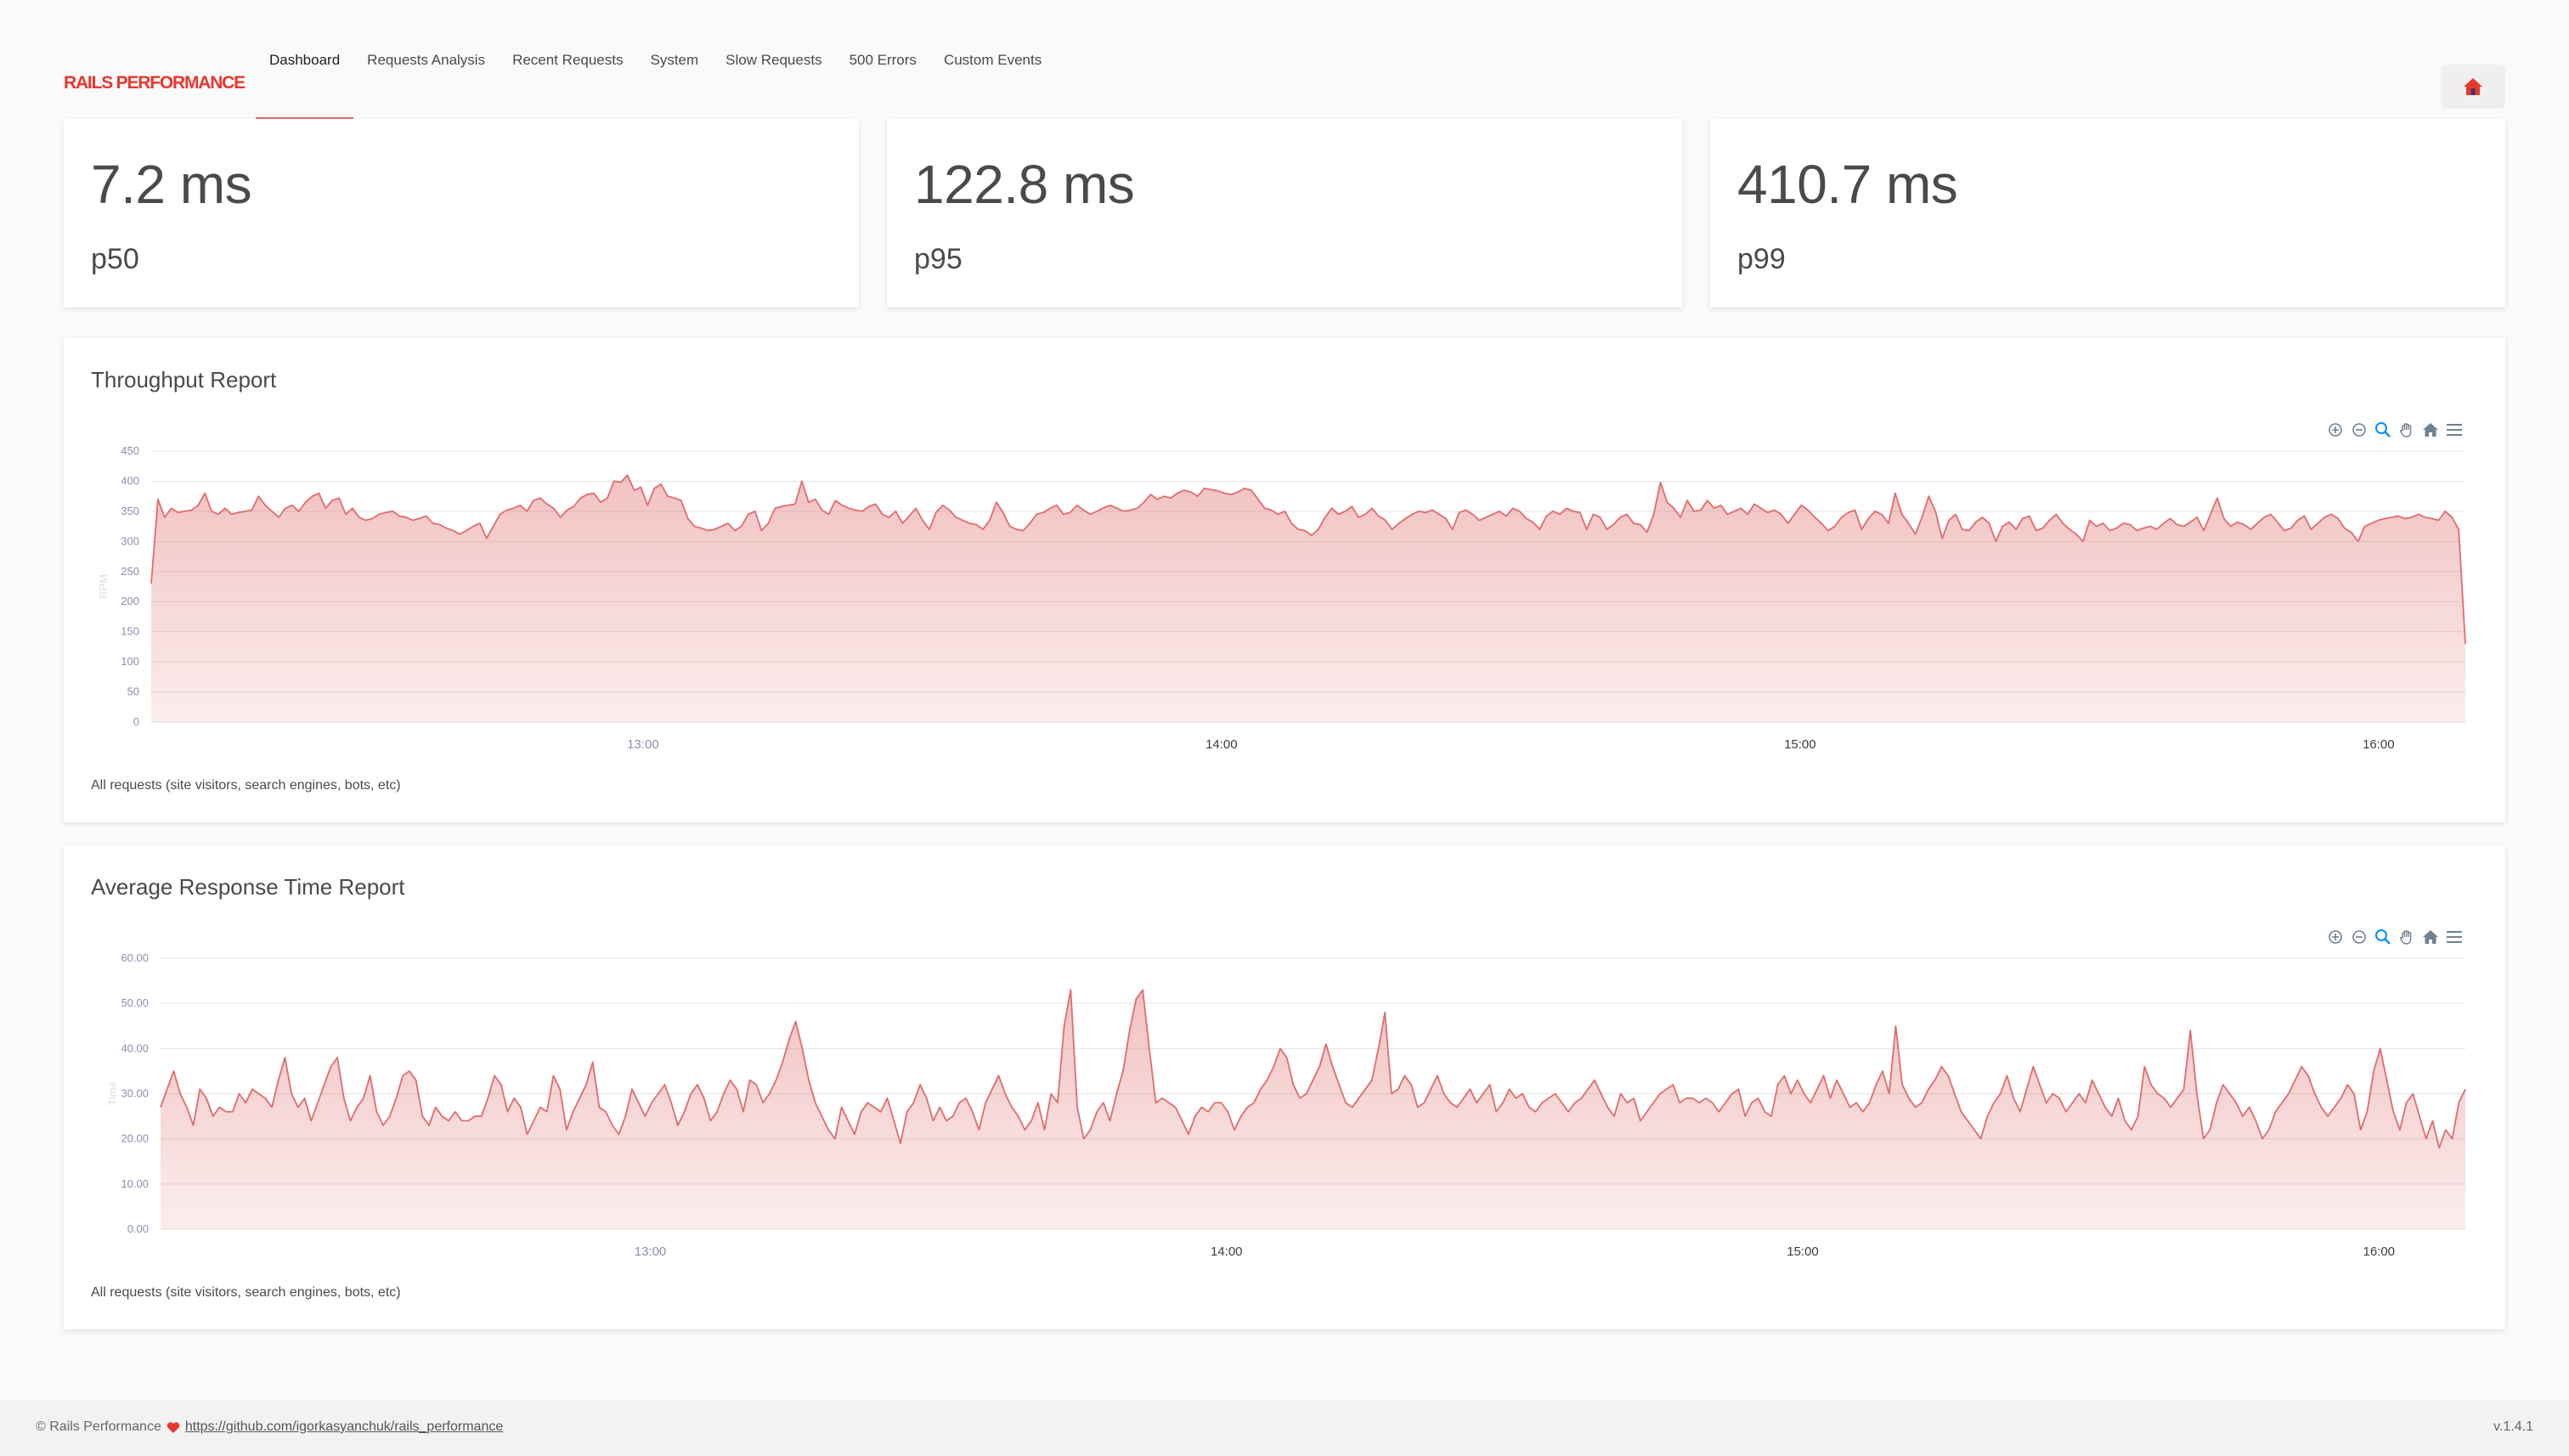 The width and height of the screenshot is (2569, 1456). What do you see at coordinates (1025, 185) in the screenshot?
I see `stat-value: 122.8 ms` at bounding box center [1025, 185].